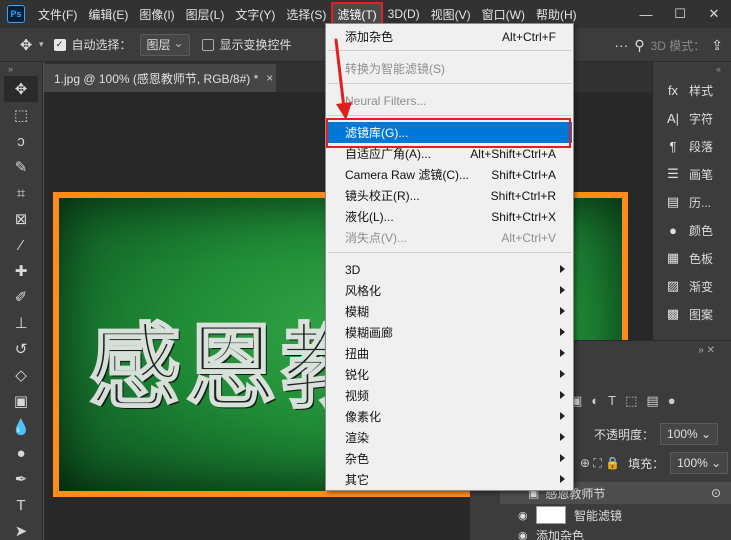 The image size is (731, 540). What do you see at coordinates (207, 44) in the screenshot?
I see `show-transform-checkbox` at bounding box center [207, 44].